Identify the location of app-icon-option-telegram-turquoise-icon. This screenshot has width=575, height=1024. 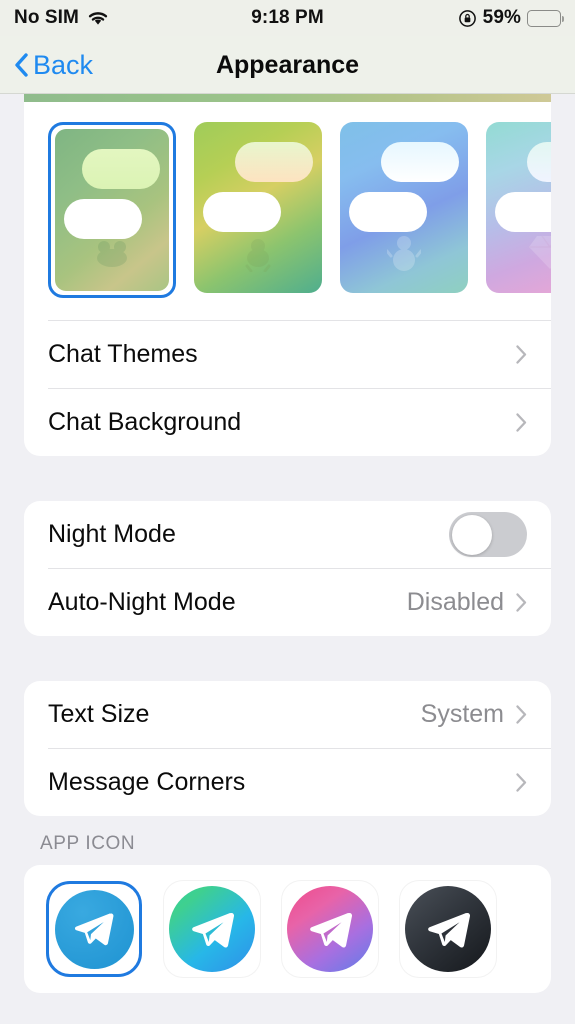
(212, 929).